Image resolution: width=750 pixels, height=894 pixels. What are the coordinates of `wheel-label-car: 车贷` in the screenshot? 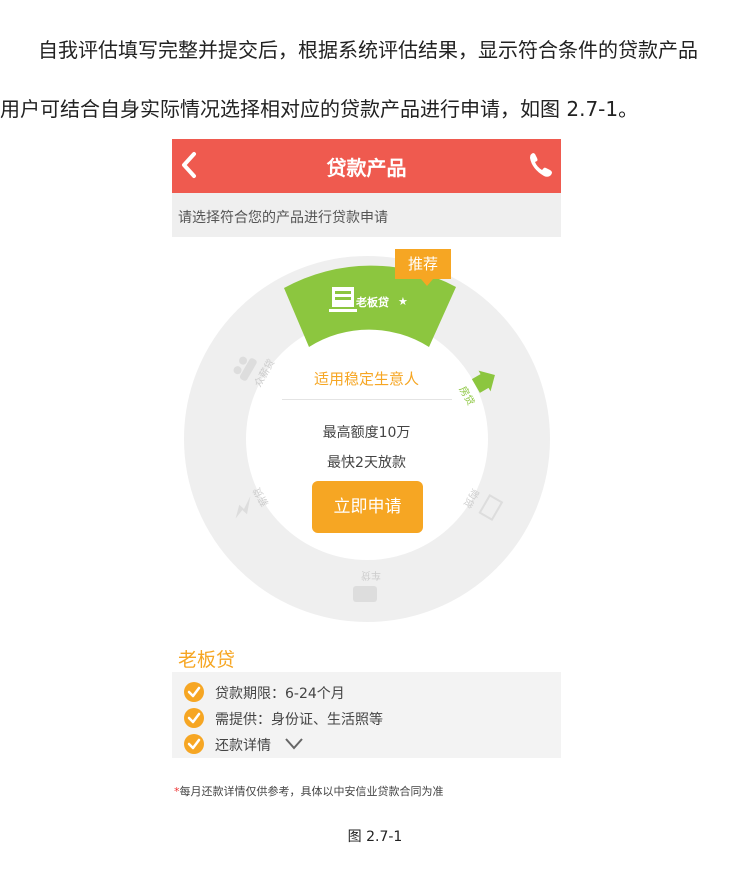 It's located at (371, 575).